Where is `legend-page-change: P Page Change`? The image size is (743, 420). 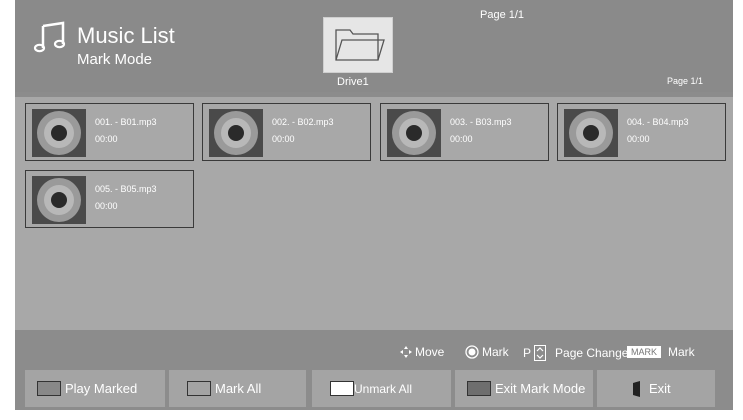
legend-page-change: P Page Change is located at coordinates (575, 353).